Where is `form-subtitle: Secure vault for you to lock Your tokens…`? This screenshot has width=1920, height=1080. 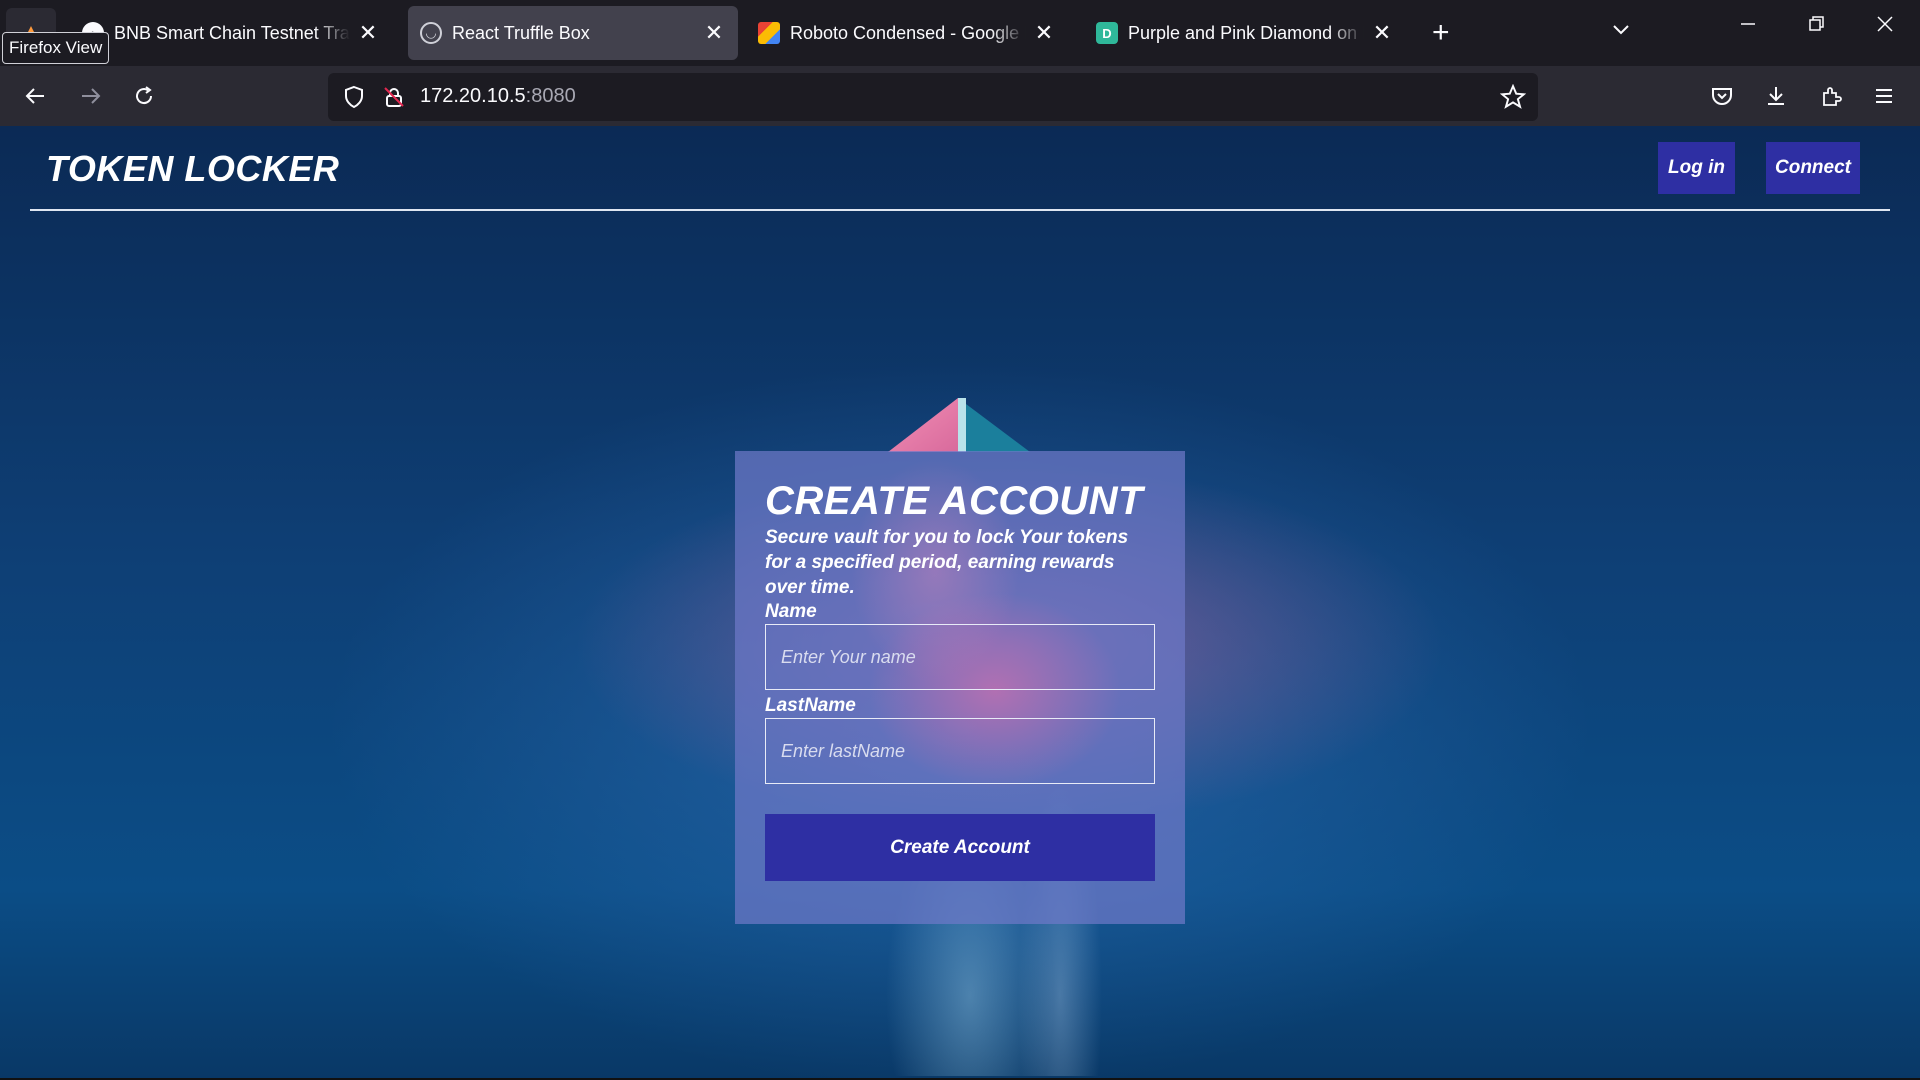 form-subtitle: Secure vault for you to lock Your tokens… is located at coordinates (947, 562).